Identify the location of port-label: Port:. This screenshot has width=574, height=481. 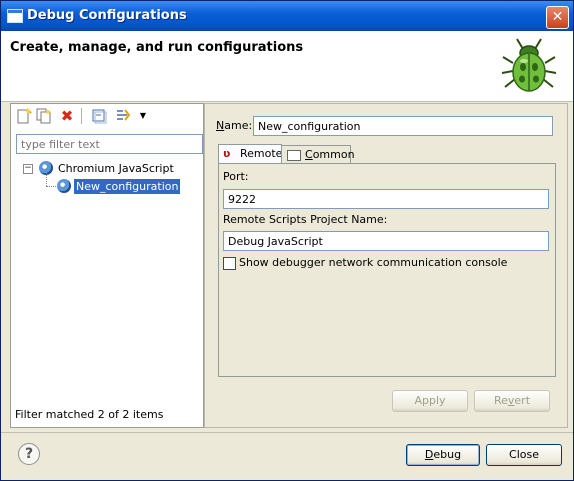
(236, 176).